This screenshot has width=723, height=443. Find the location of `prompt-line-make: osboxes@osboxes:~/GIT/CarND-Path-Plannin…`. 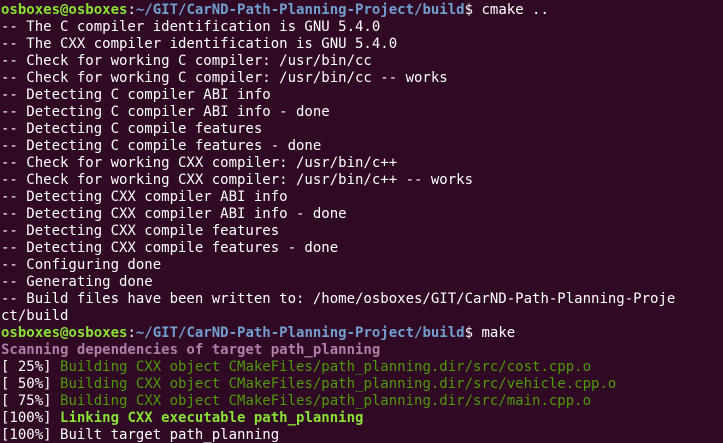

prompt-line-make: osboxes@osboxes:~/GIT/CarND-Path-Plannin… is located at coordinates (362, 333).